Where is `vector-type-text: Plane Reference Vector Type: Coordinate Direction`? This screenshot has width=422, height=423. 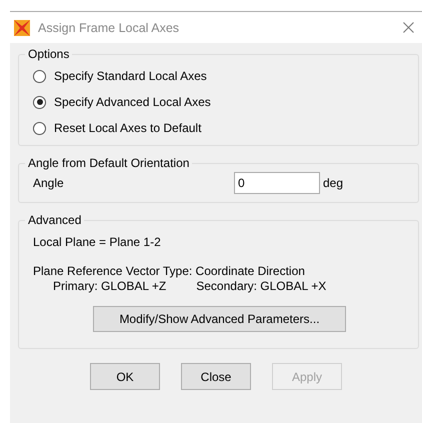 vector-type-text: Plane Reference Vector Type: Coordinate Direction is located at coordinates (169, 271).